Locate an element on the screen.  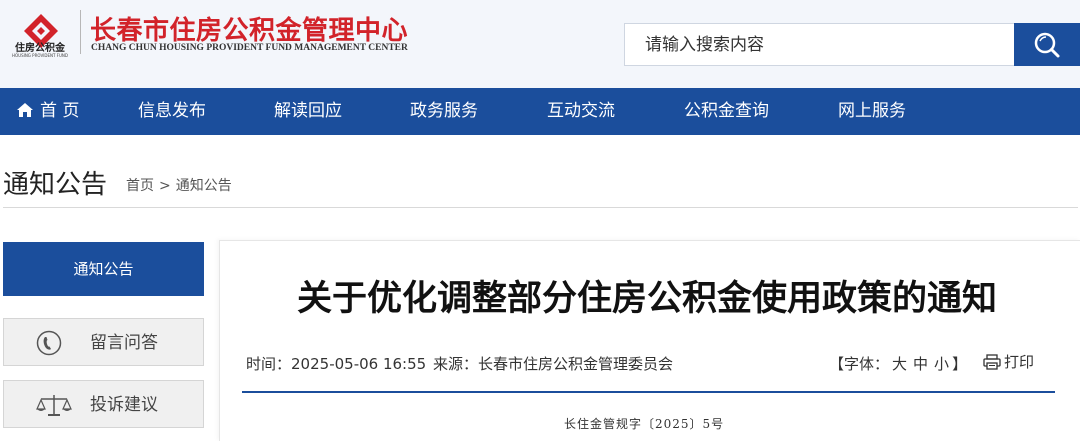
breadcrumb-current-link: 通知公告 is located at coordinates (204, 186).